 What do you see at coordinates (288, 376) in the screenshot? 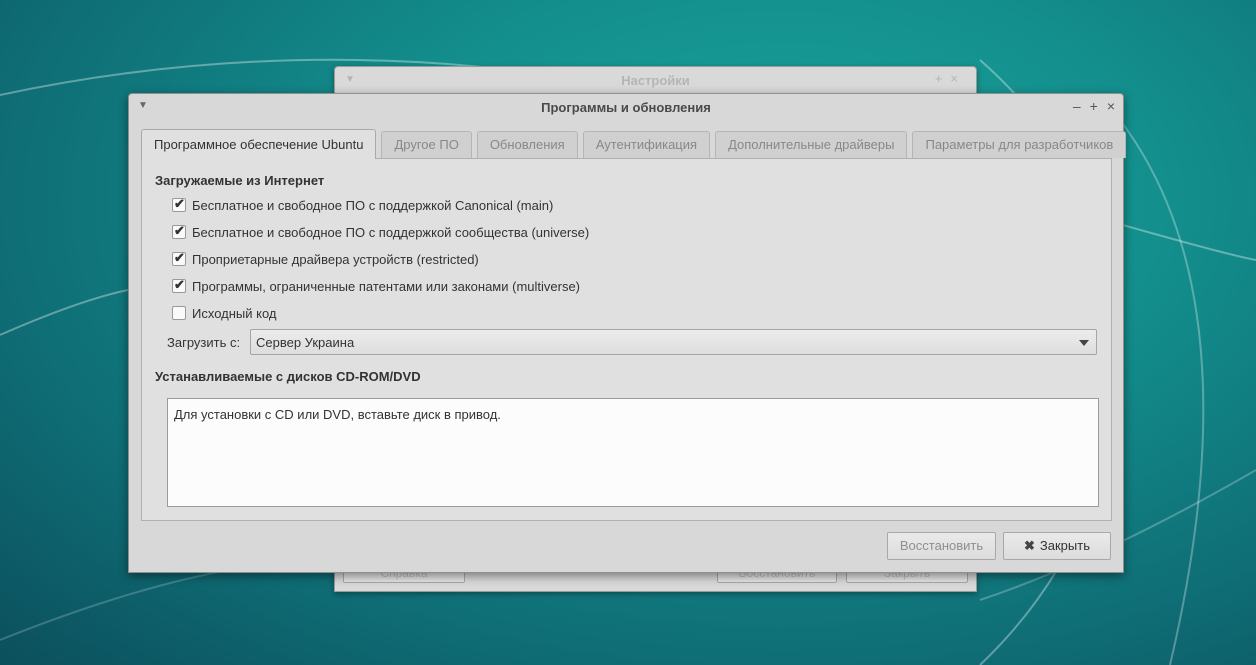
I see `cdrom-section-title: Устанавливаемые с дисков CD-ROM/DVD` at bounding box center [288, 376].